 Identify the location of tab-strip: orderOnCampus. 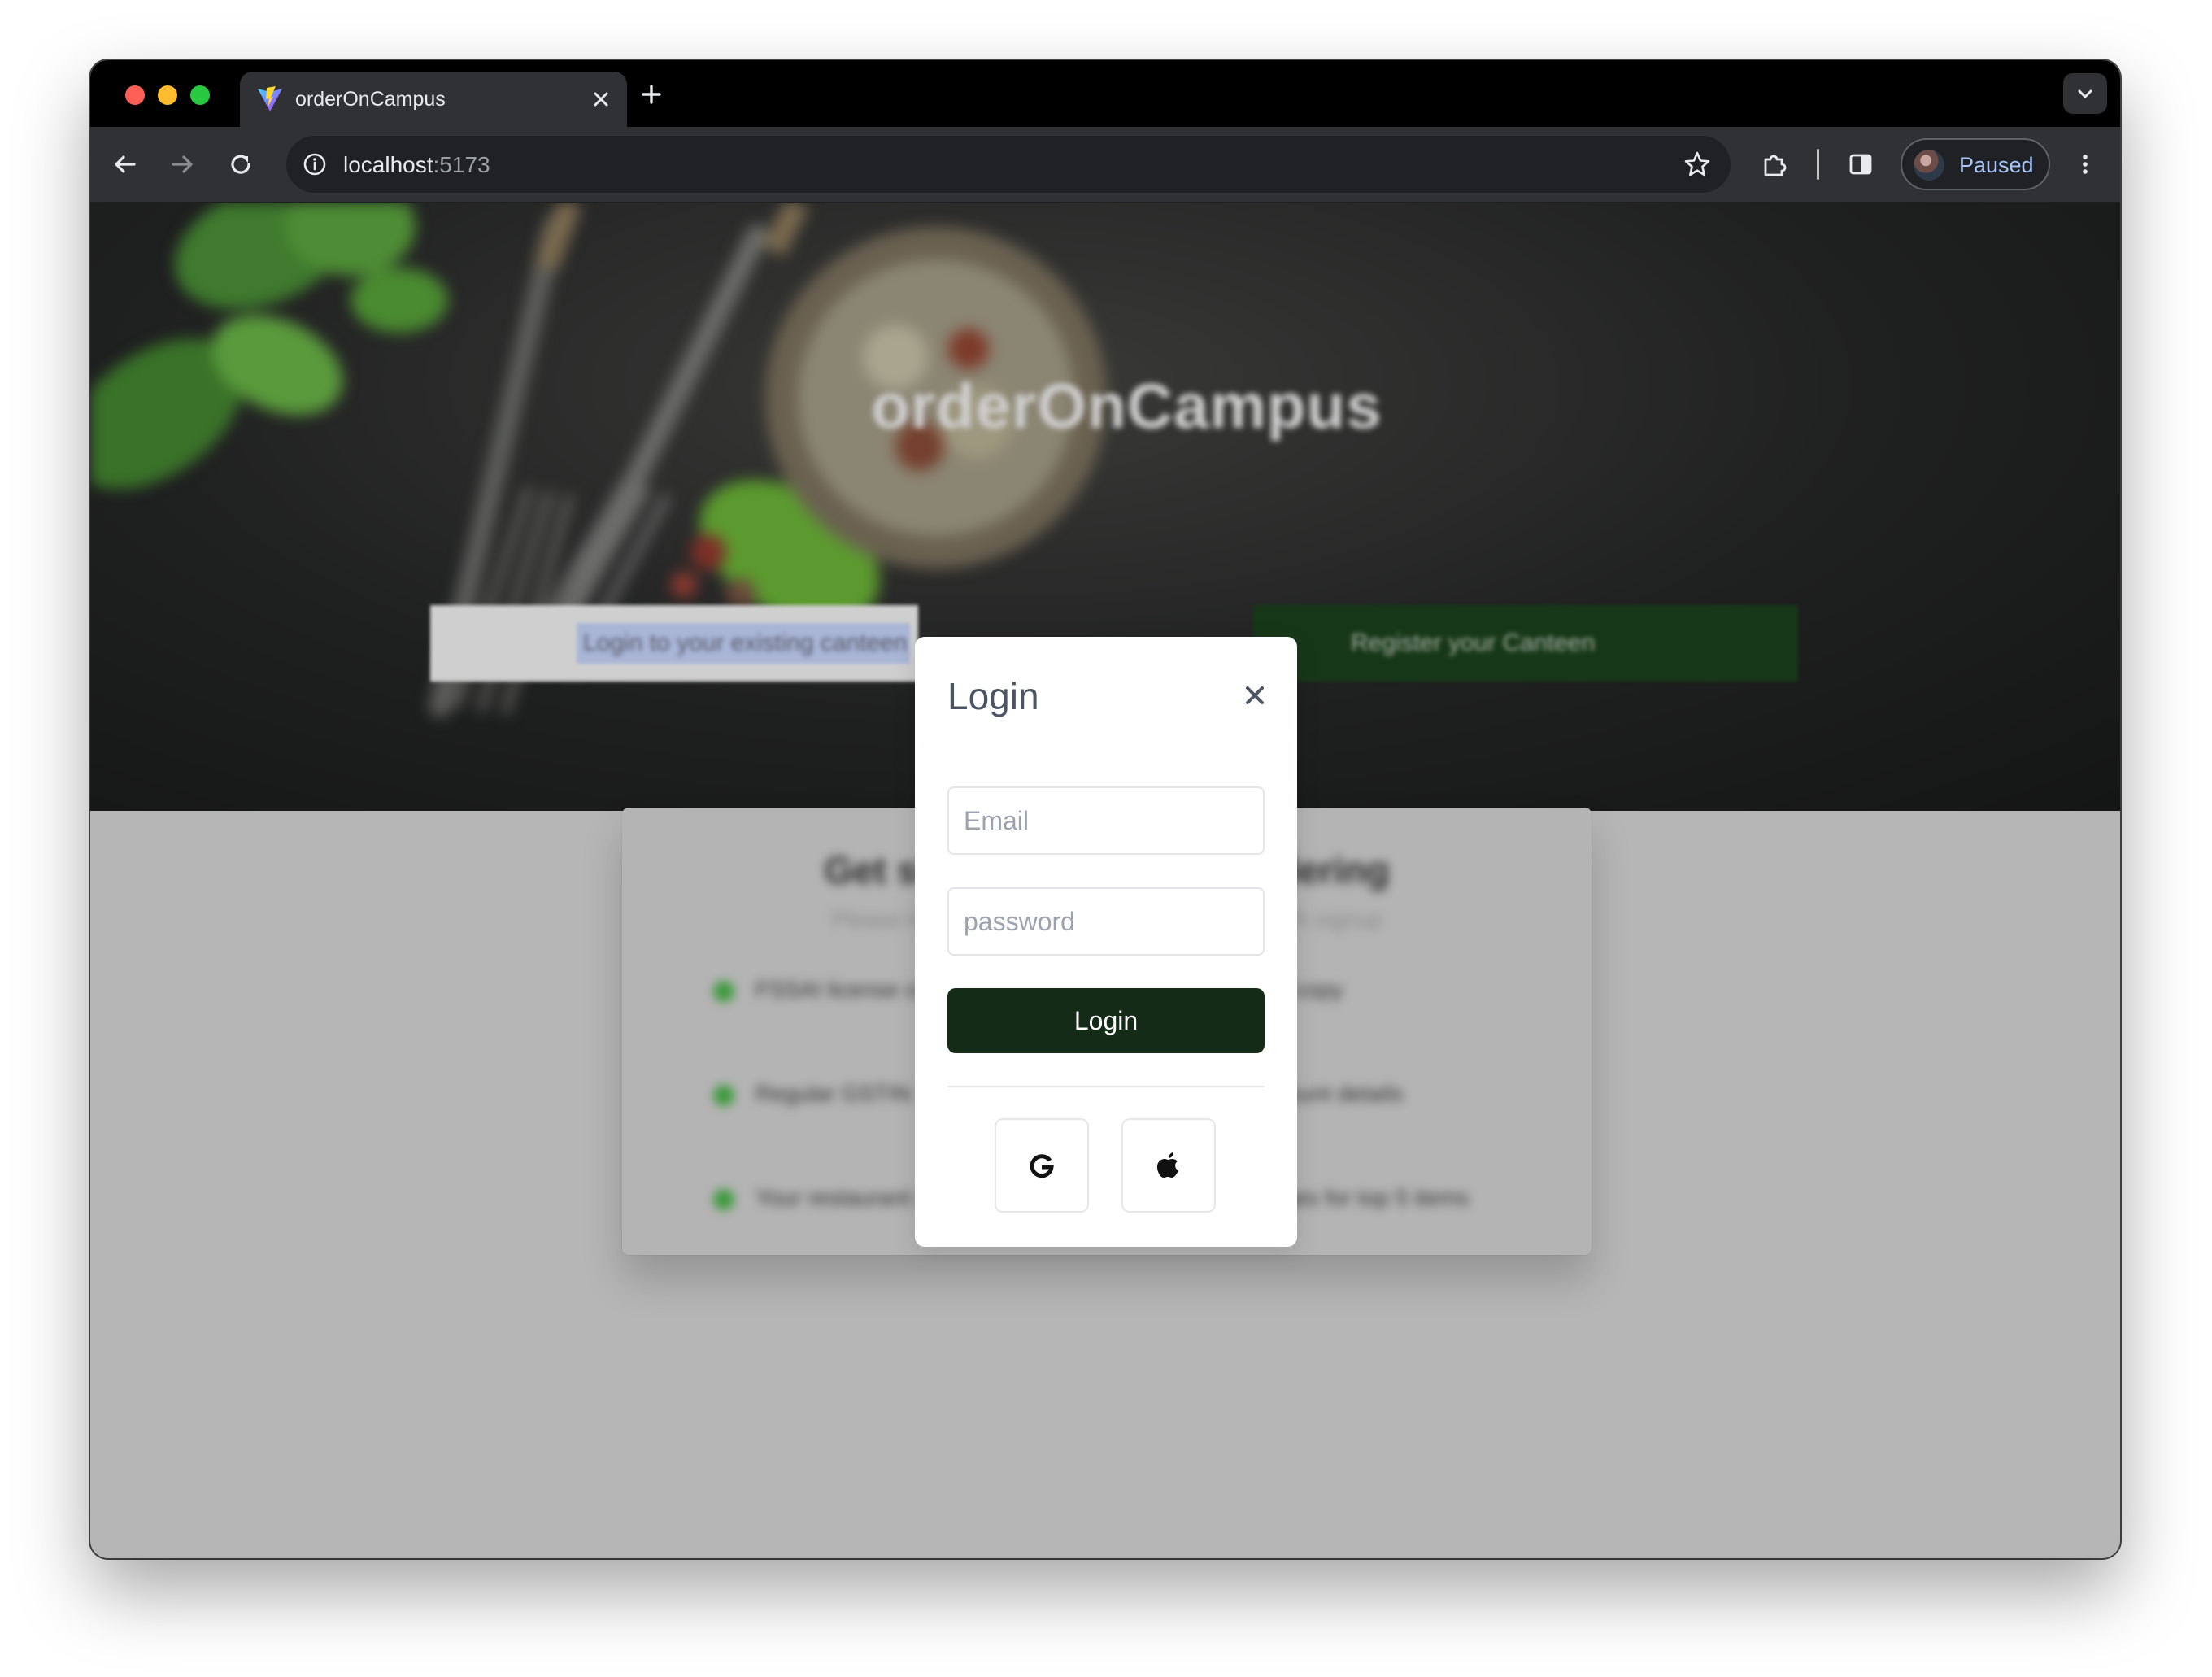
(1105, 93).